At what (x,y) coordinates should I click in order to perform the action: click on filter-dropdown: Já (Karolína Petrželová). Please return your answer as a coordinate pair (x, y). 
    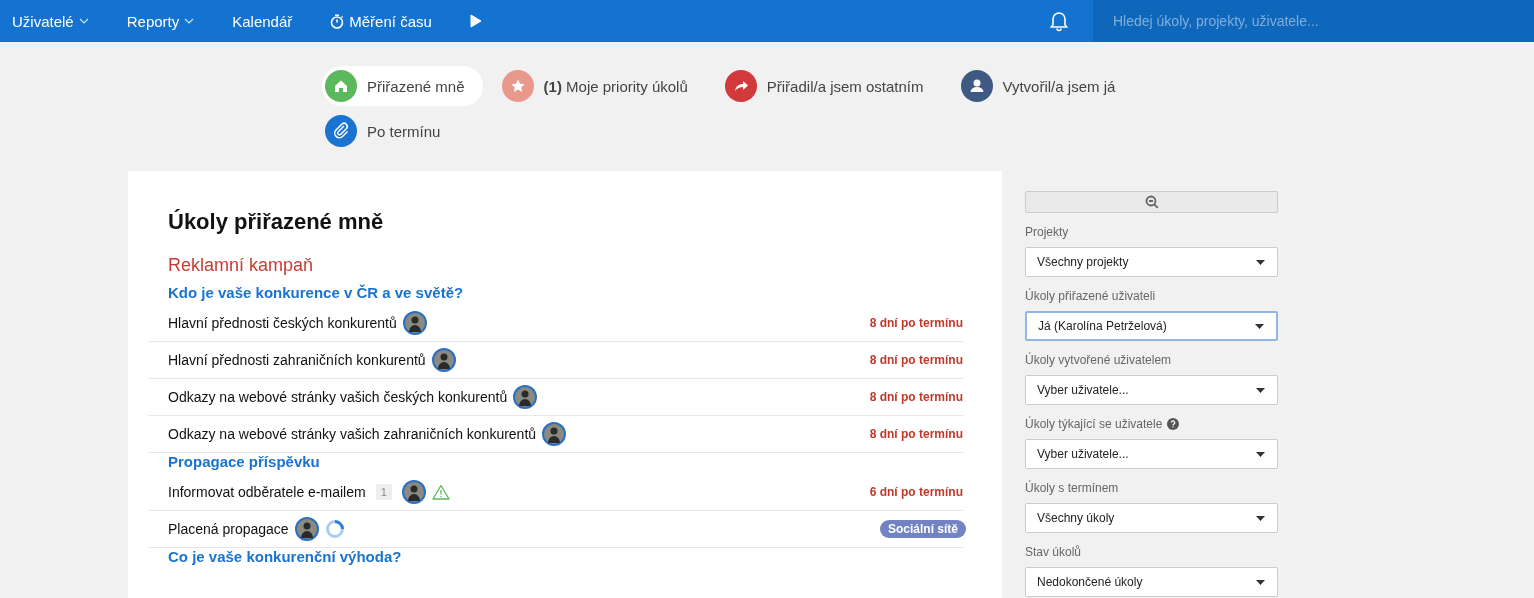
    Looking at the image, I should click on (1151, 326).